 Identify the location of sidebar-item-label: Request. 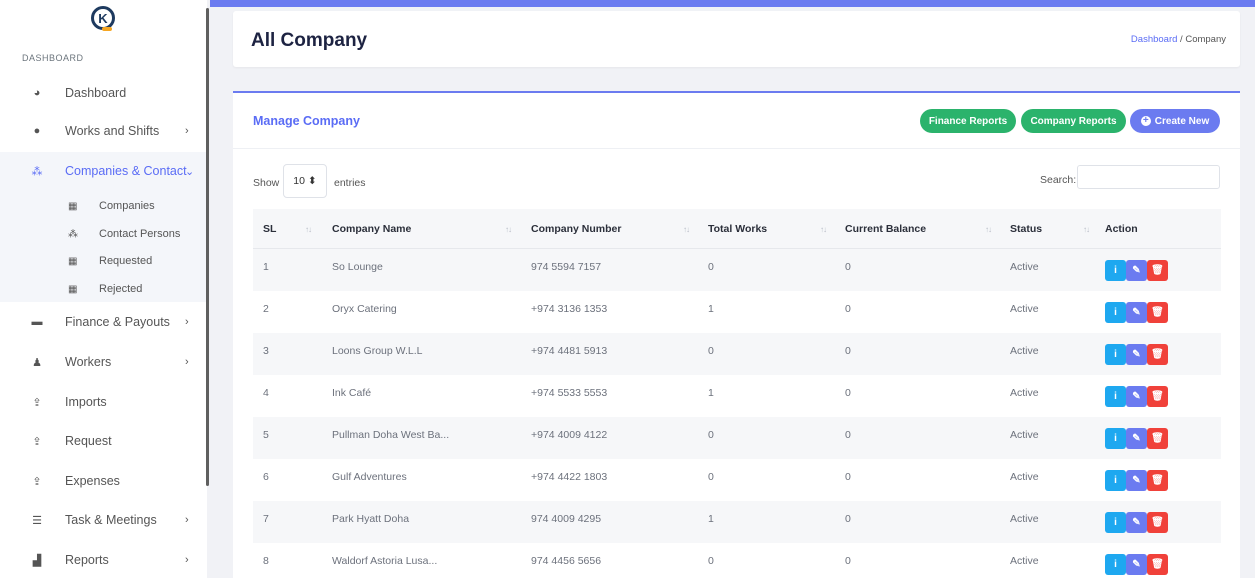
(88, 441).